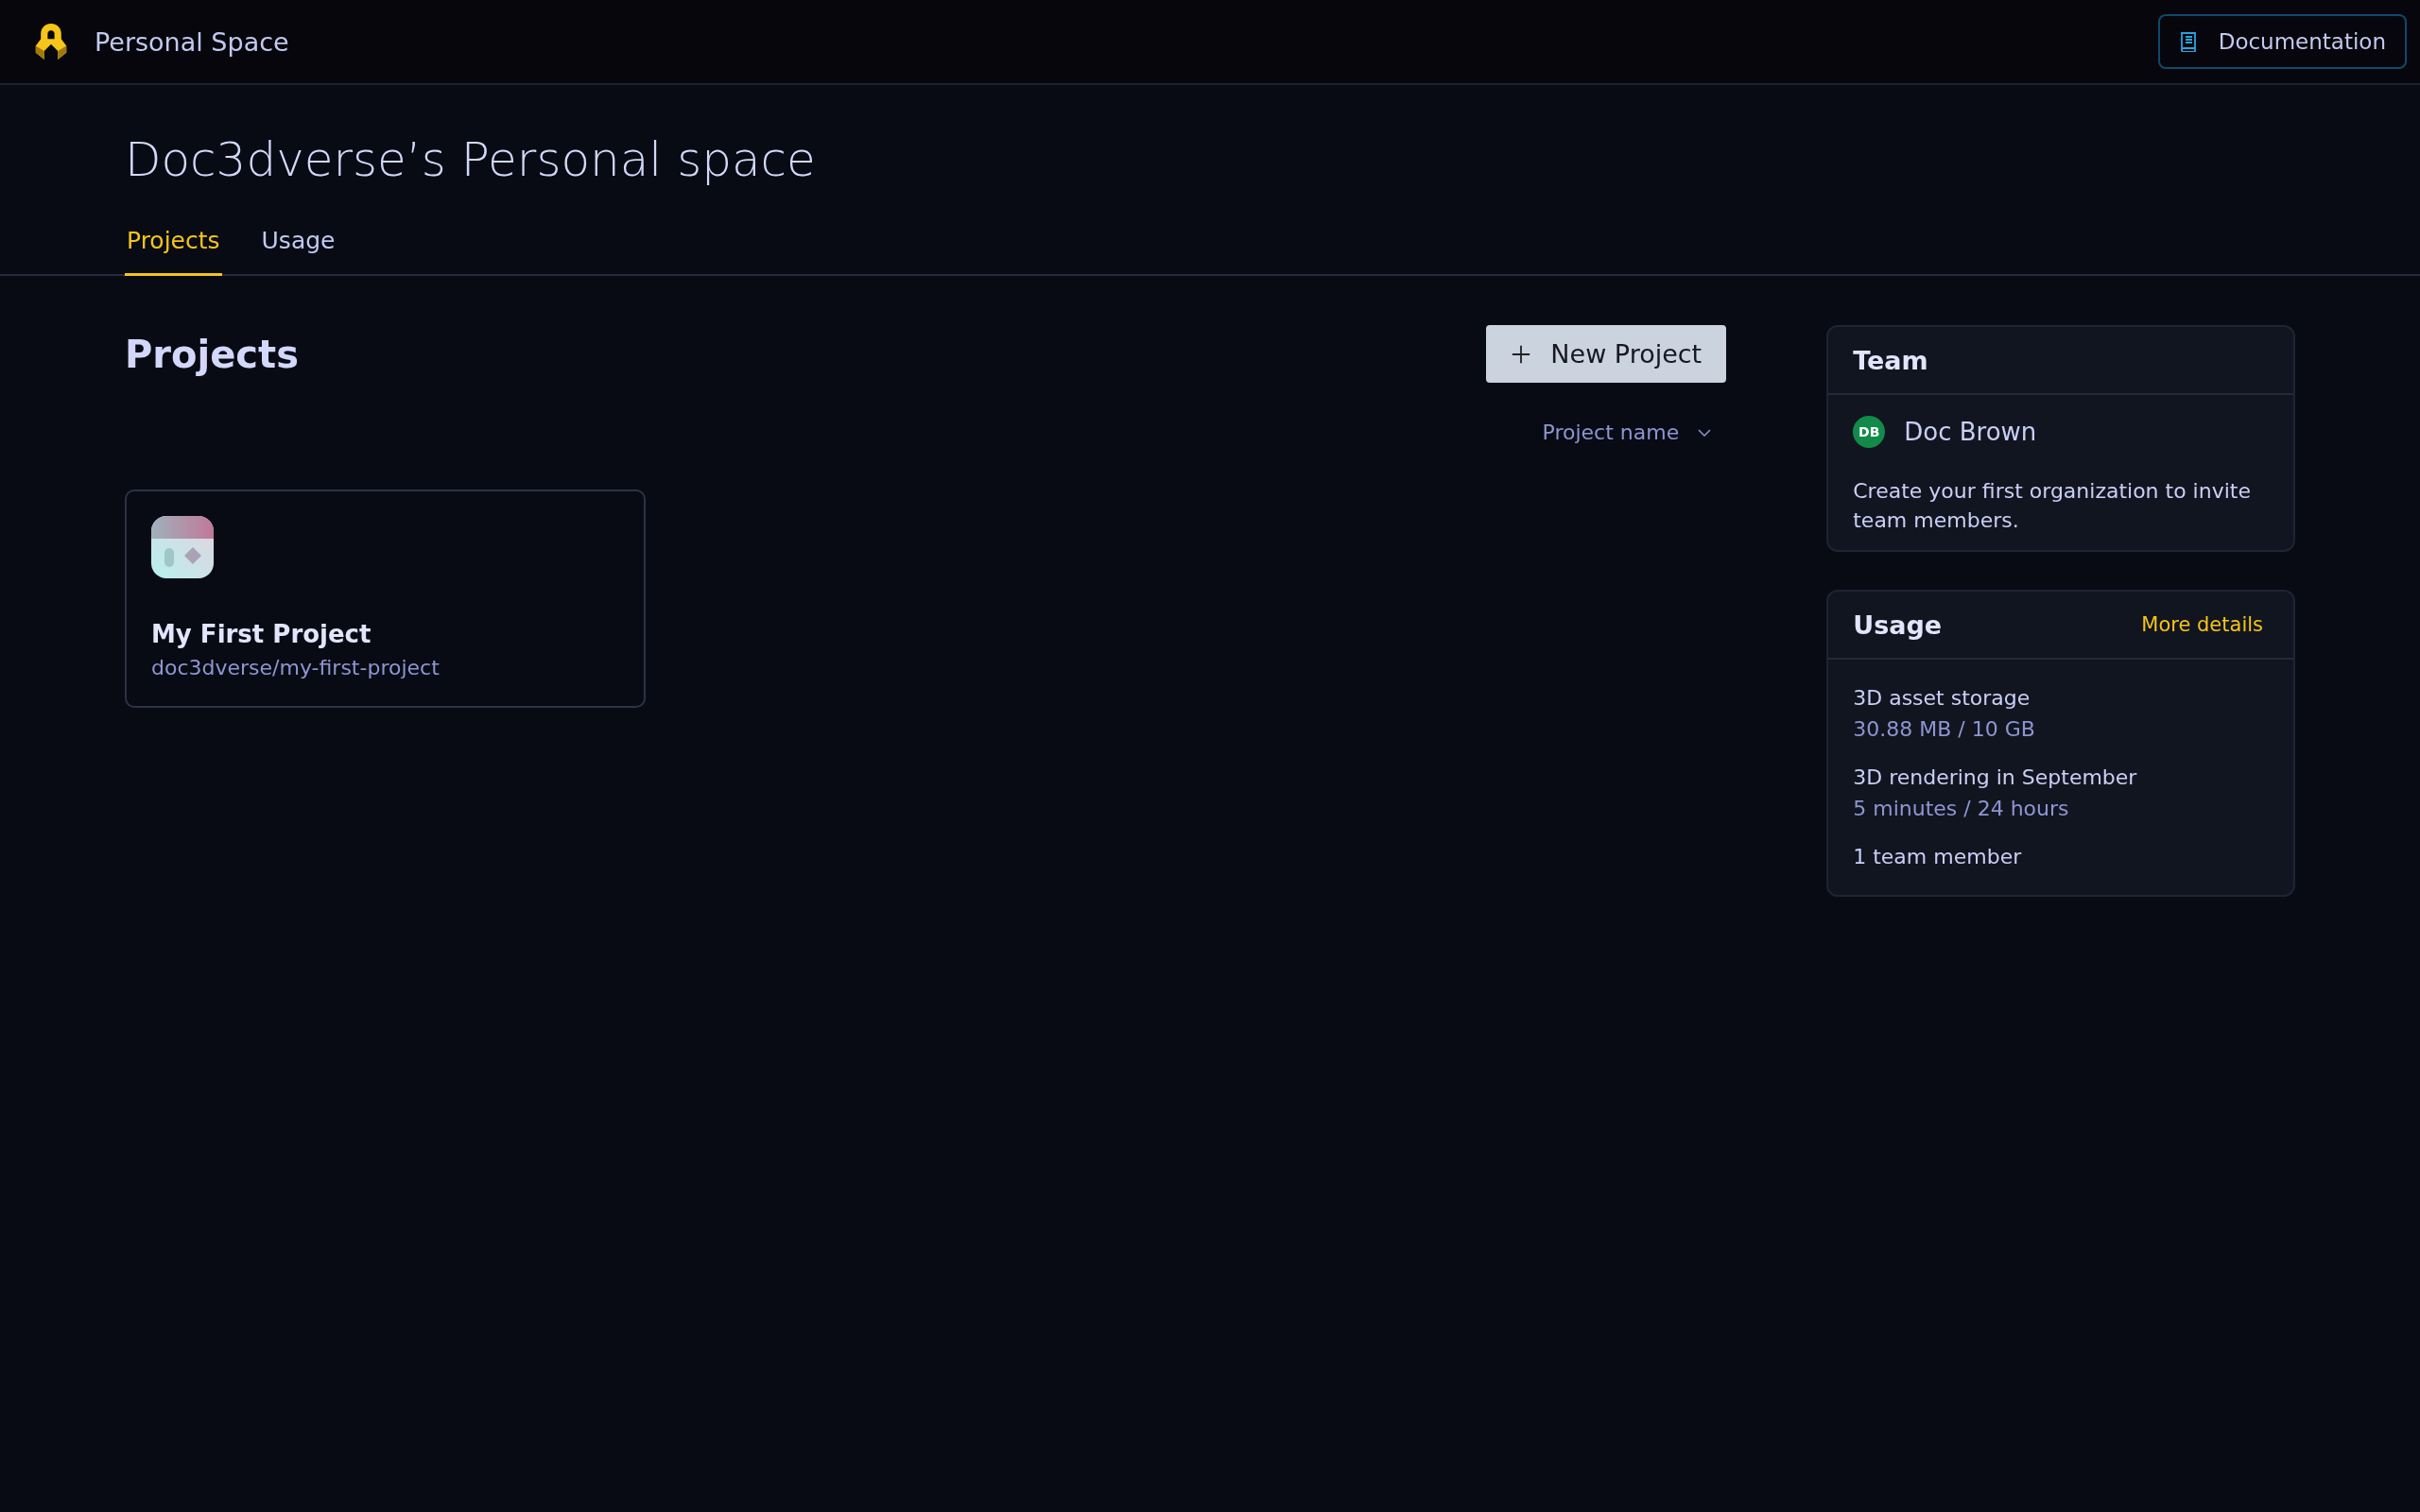 The image size is (2420, 1512). I want to click on tab: Projects, so click(173, 251).